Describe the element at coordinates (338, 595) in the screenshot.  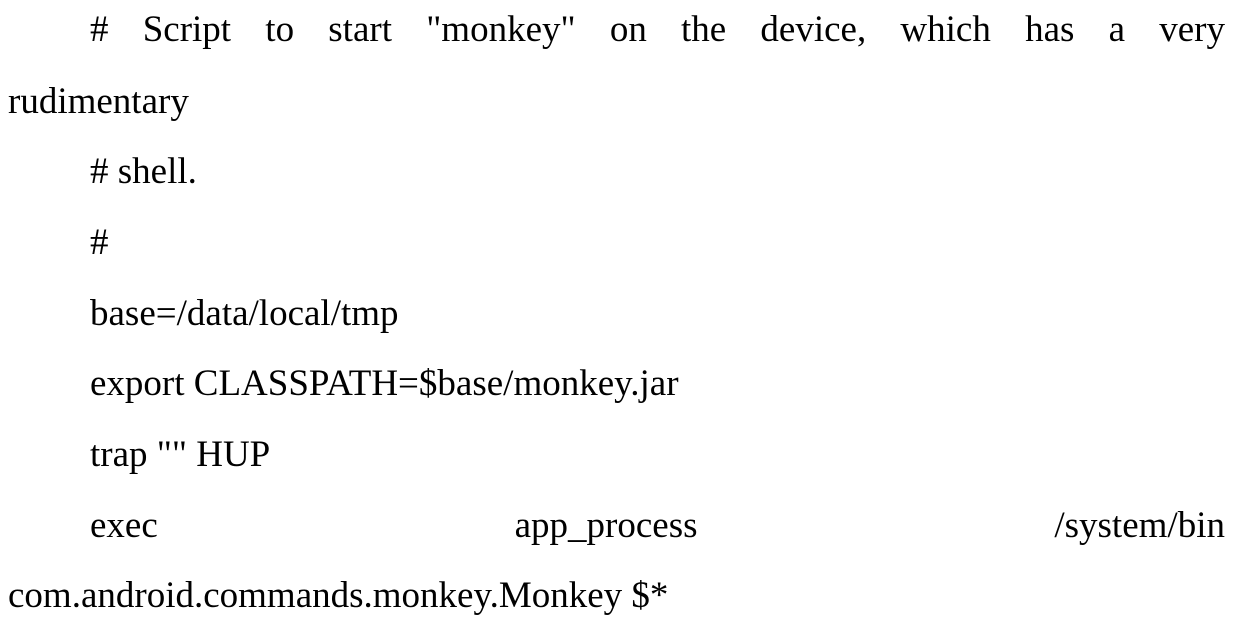
I see `exec-line-continuation: com.android.commands.monkey.Monkey $*` at that location.